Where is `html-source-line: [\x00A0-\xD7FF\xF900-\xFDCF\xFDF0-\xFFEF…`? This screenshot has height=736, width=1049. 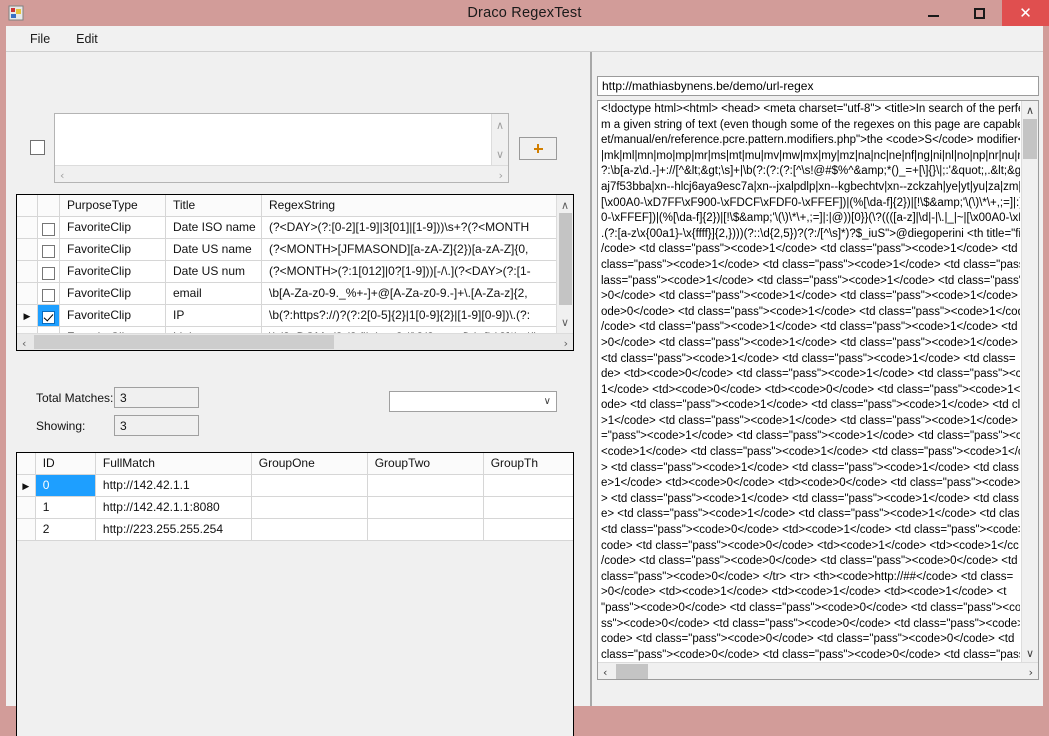 html-source-line: [\x00A0-\xD7FF\xF900-\xFDCF\xFDF0-\xFFEF… is located at coordinates (810, 202).